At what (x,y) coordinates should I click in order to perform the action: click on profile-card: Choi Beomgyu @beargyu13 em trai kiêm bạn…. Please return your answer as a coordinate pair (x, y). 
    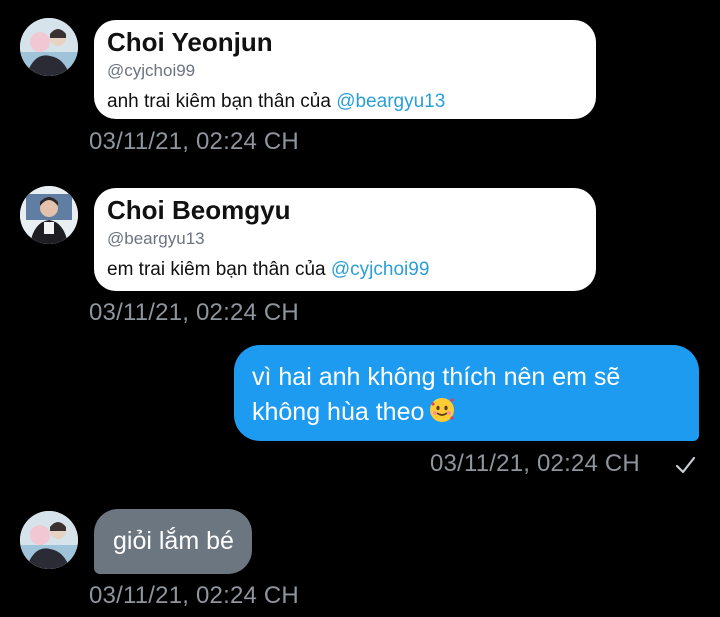
    Looking at the image, I should click on (345, 239).